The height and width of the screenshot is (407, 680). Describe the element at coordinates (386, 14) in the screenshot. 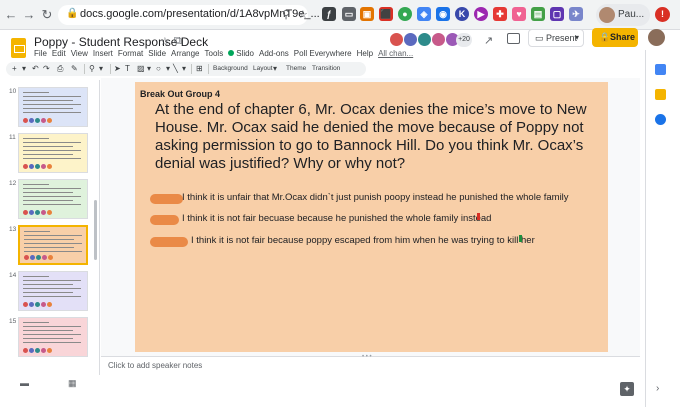

I see `extension-icon-4: ⬛` at that location.